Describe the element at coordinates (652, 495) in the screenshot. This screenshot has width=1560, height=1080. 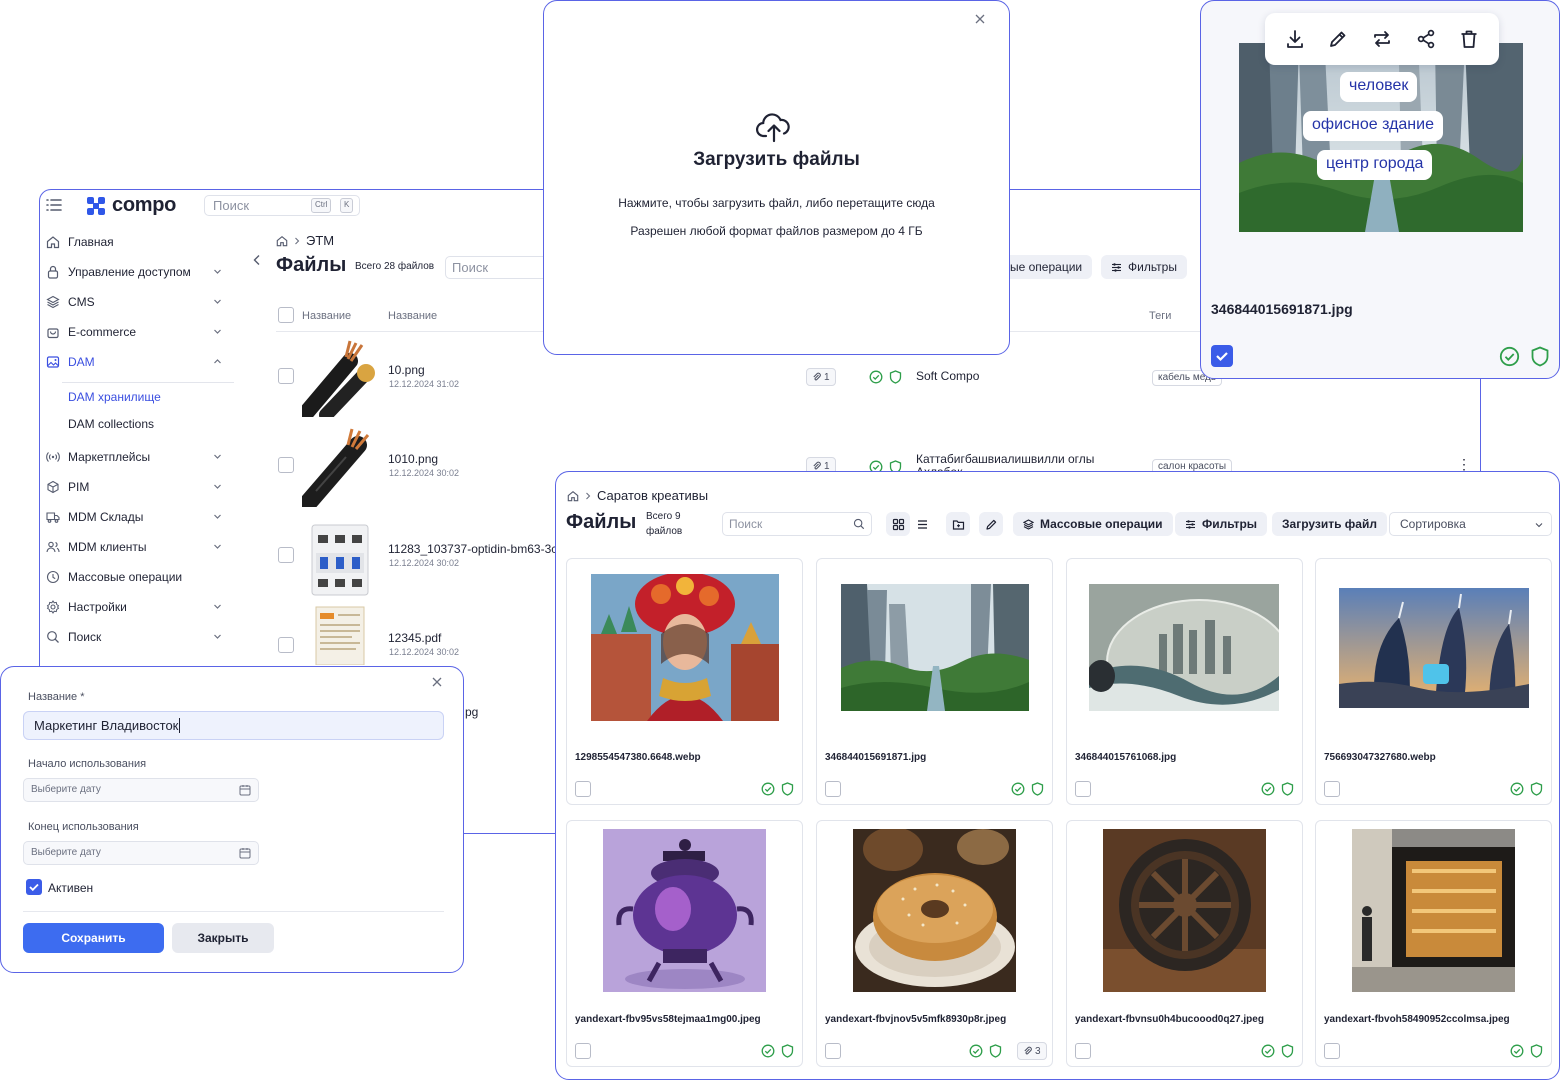
I see `breadcrumb-current: Саратов креативы` at that location.